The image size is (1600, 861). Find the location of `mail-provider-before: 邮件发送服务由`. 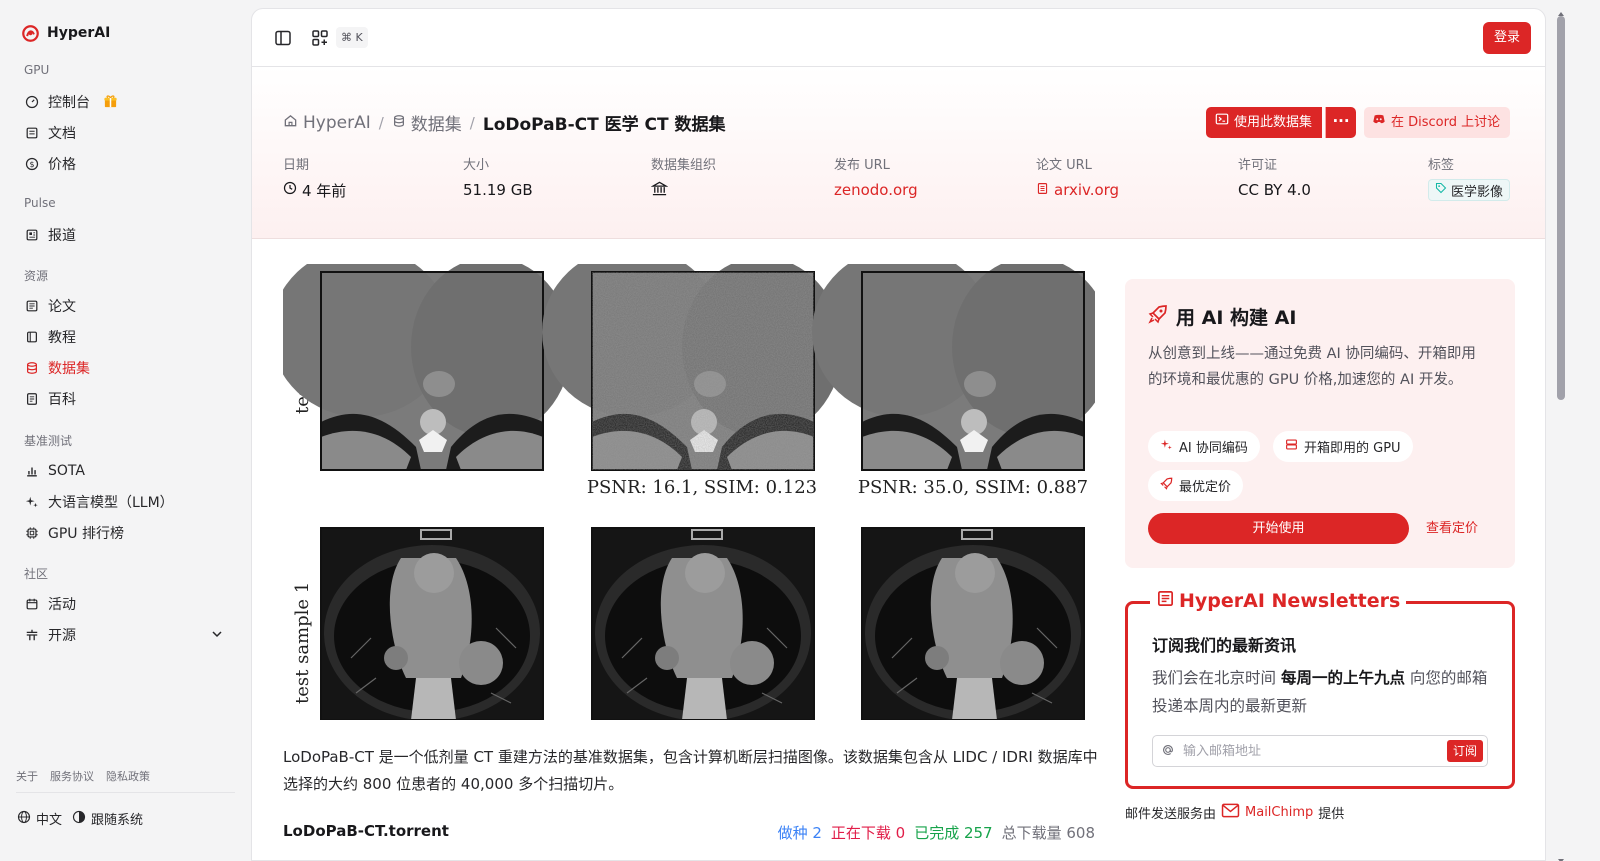

mail-provider-before: 邮件发送服务由 is located at coordinates (1171, 814).